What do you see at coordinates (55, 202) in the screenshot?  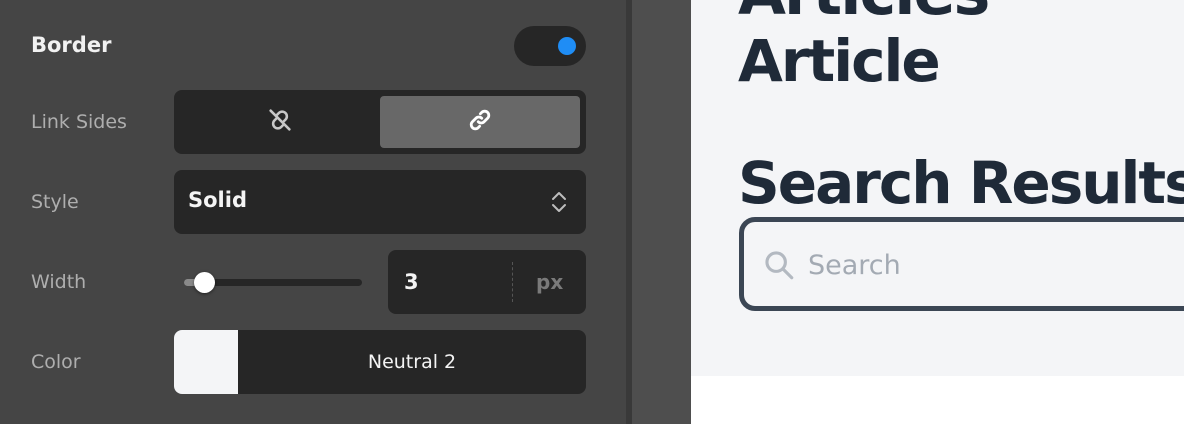 I see `style-label: Style` at bounding box center [55, 202].